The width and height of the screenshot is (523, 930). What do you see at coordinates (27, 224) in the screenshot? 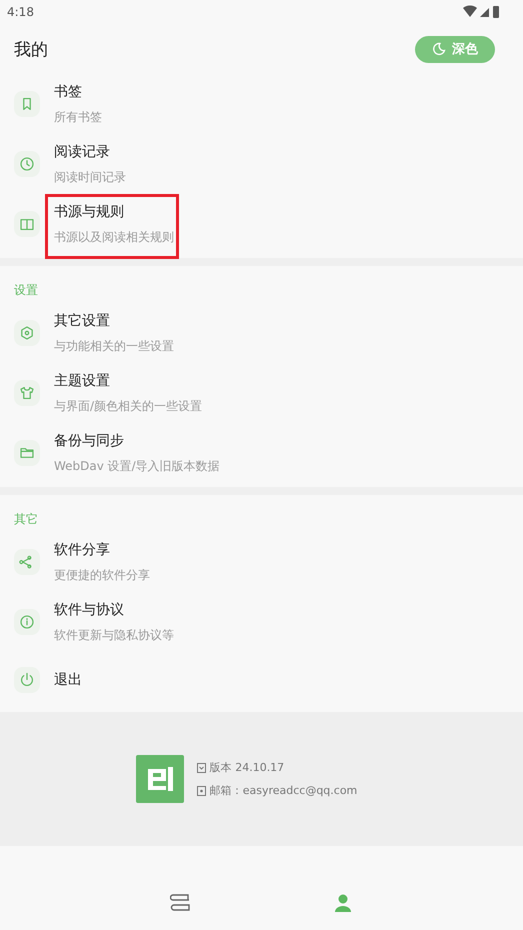
I see `book-icon` at bounding box center [27, 224].